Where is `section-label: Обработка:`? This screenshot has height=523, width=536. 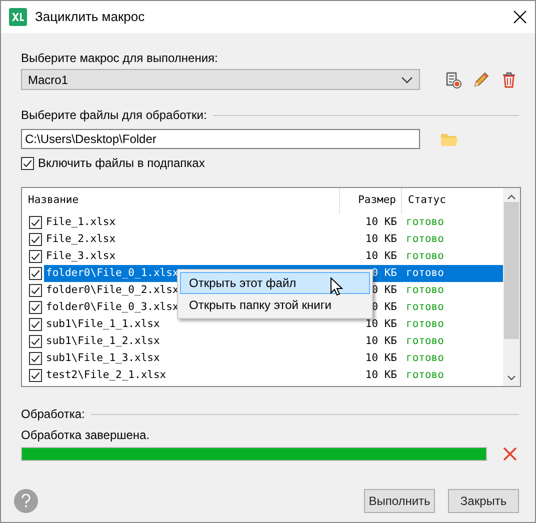
section-label: Обработка: is located at coordinates (53, 414).